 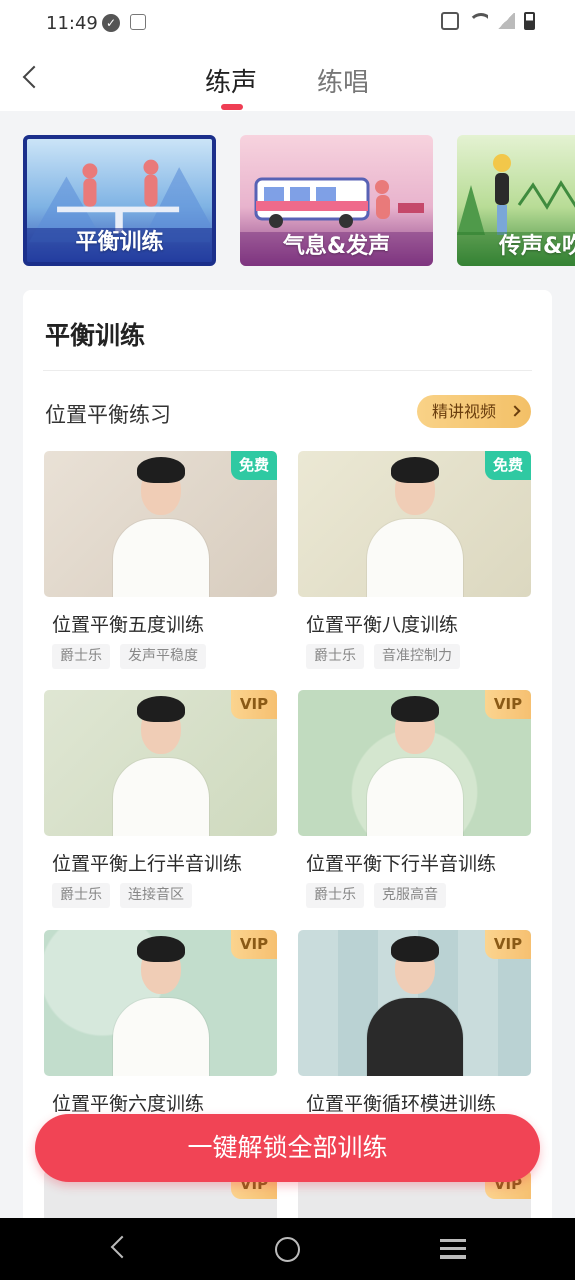 What do you see at coordinates (287, 79) in the screenshot?
I see `header: 练声 练唱` at bounding box center [287, 79].